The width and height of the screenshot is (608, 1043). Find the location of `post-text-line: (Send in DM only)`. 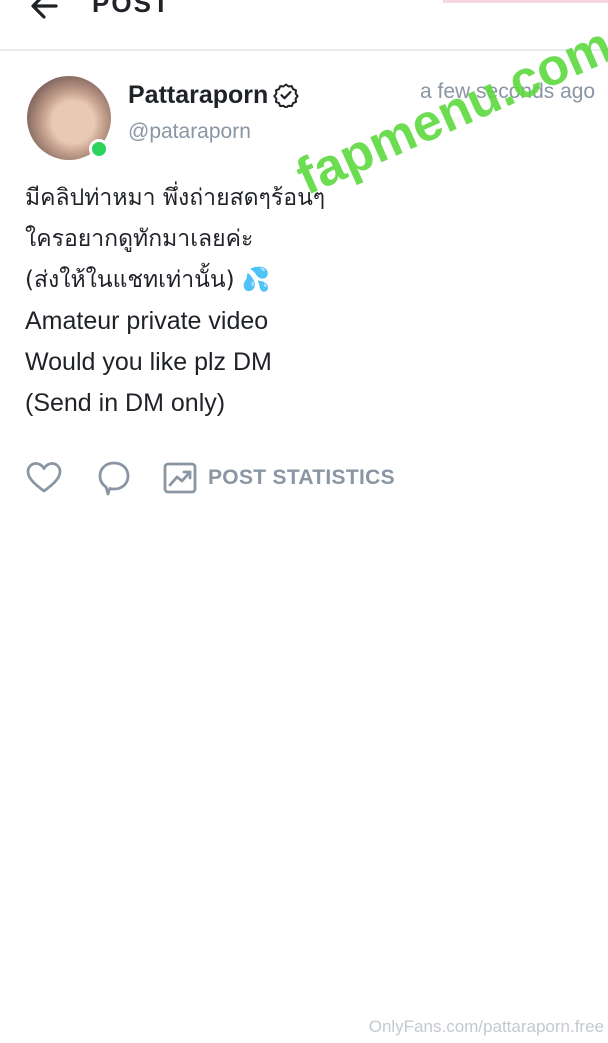

post-text-line: (Send in DM only) is located at coordinates (125, 403).